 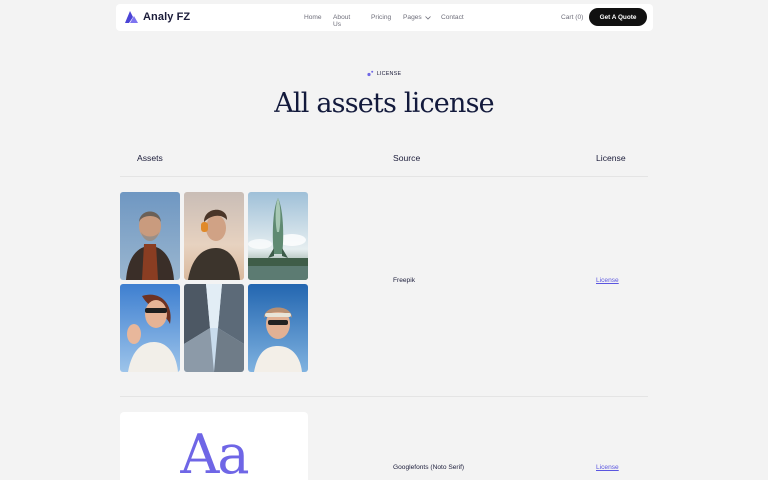 What do you see at coordinates (214, 451) in the screenshot?
I see `font-sample-text: Aa` at bounding box center [214, 451].